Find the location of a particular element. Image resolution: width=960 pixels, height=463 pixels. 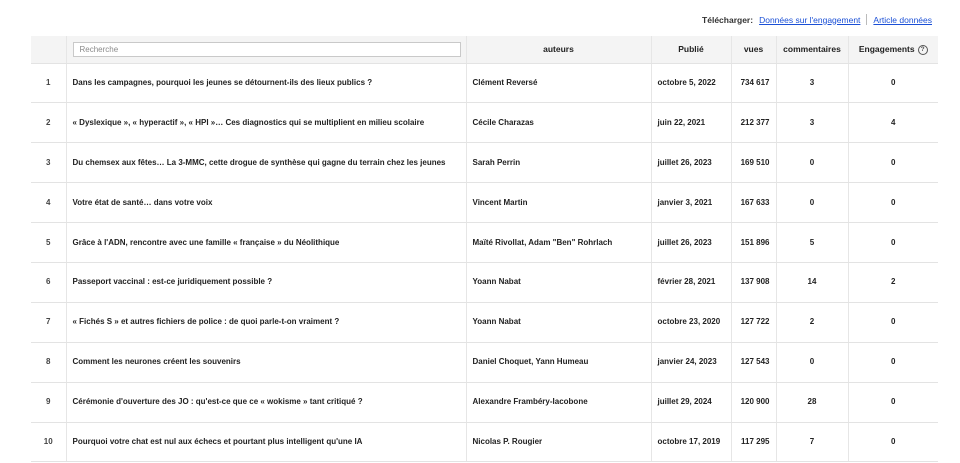

row-index: 6 is located at coordinates (49, 282).